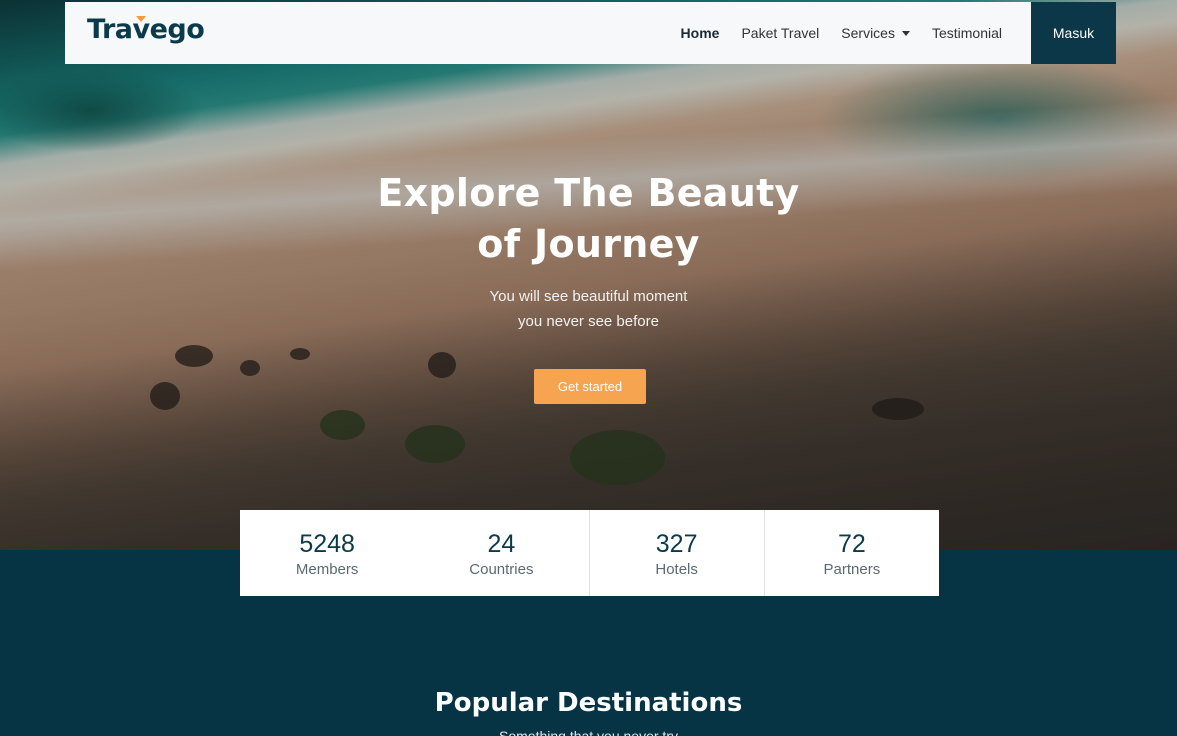 The width and height of the screenshot is (1177, 736). I want to click on stat-value: 72, so click(851, 543).